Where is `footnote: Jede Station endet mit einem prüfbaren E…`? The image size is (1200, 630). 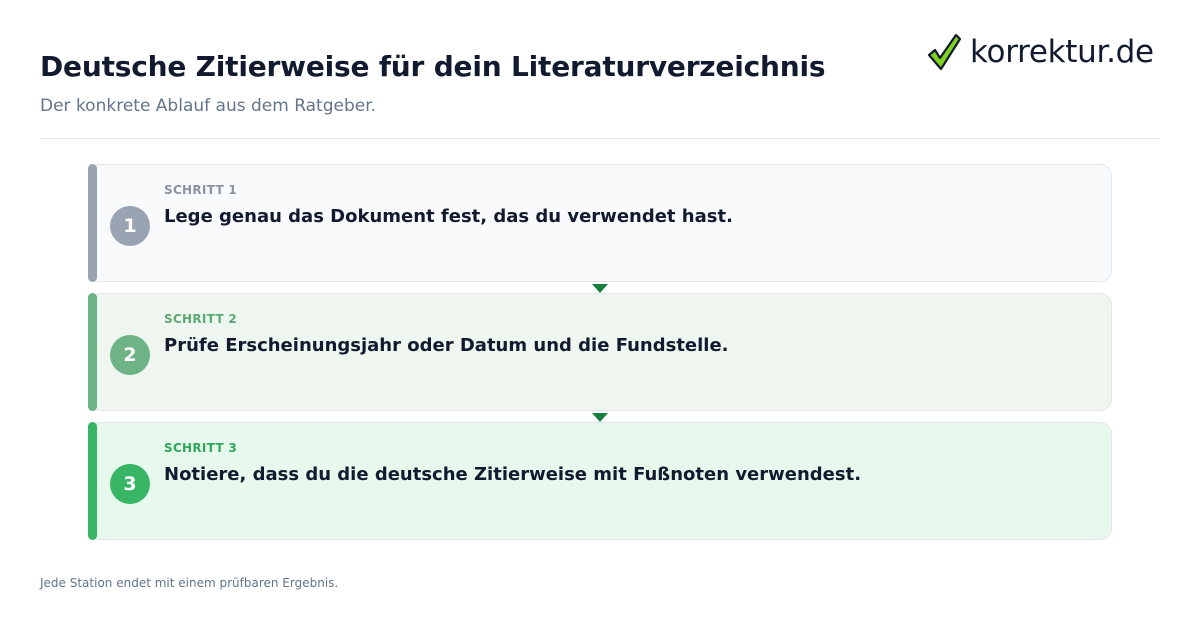
footnote: Jede Station endet mit einem prüfbaren E… is located at coordinates (189, 583).